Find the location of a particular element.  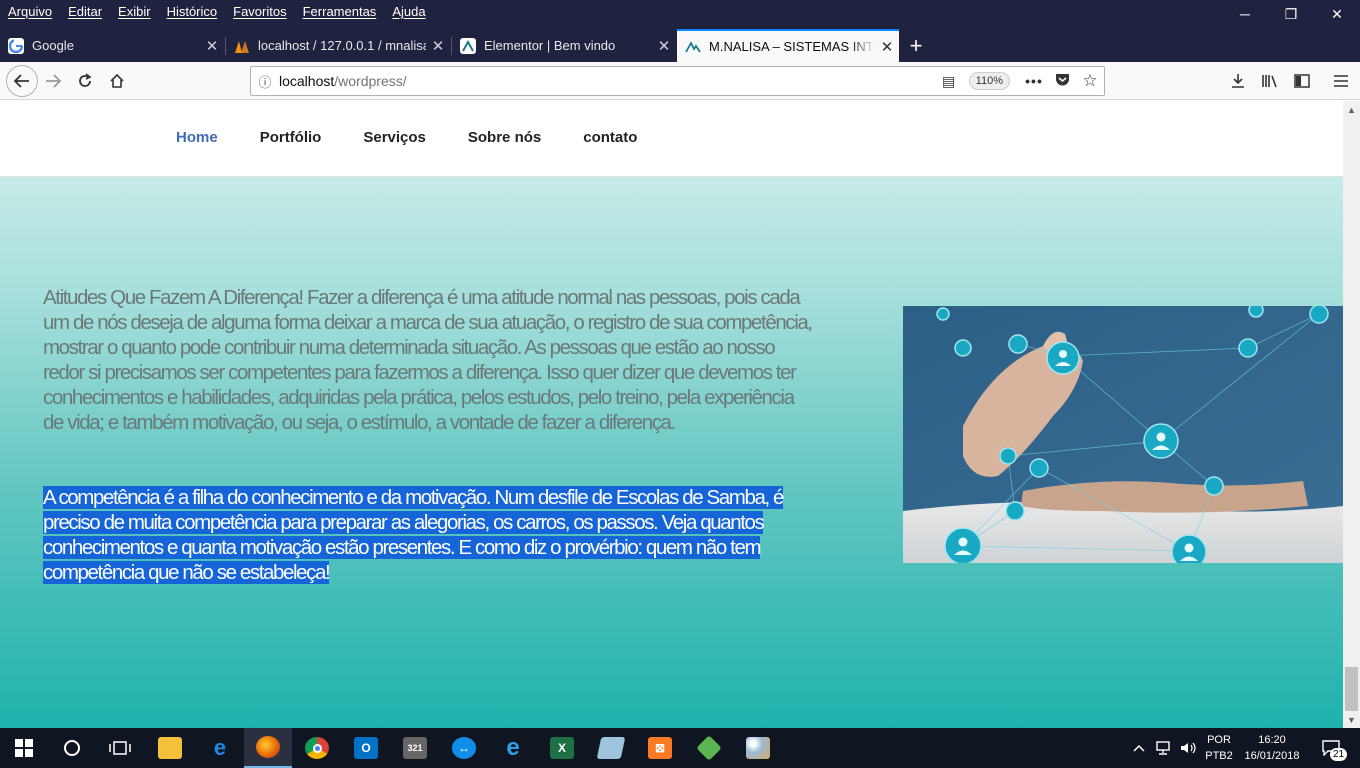

clock-time: 16:20 is located at coordinates (1272, 740).